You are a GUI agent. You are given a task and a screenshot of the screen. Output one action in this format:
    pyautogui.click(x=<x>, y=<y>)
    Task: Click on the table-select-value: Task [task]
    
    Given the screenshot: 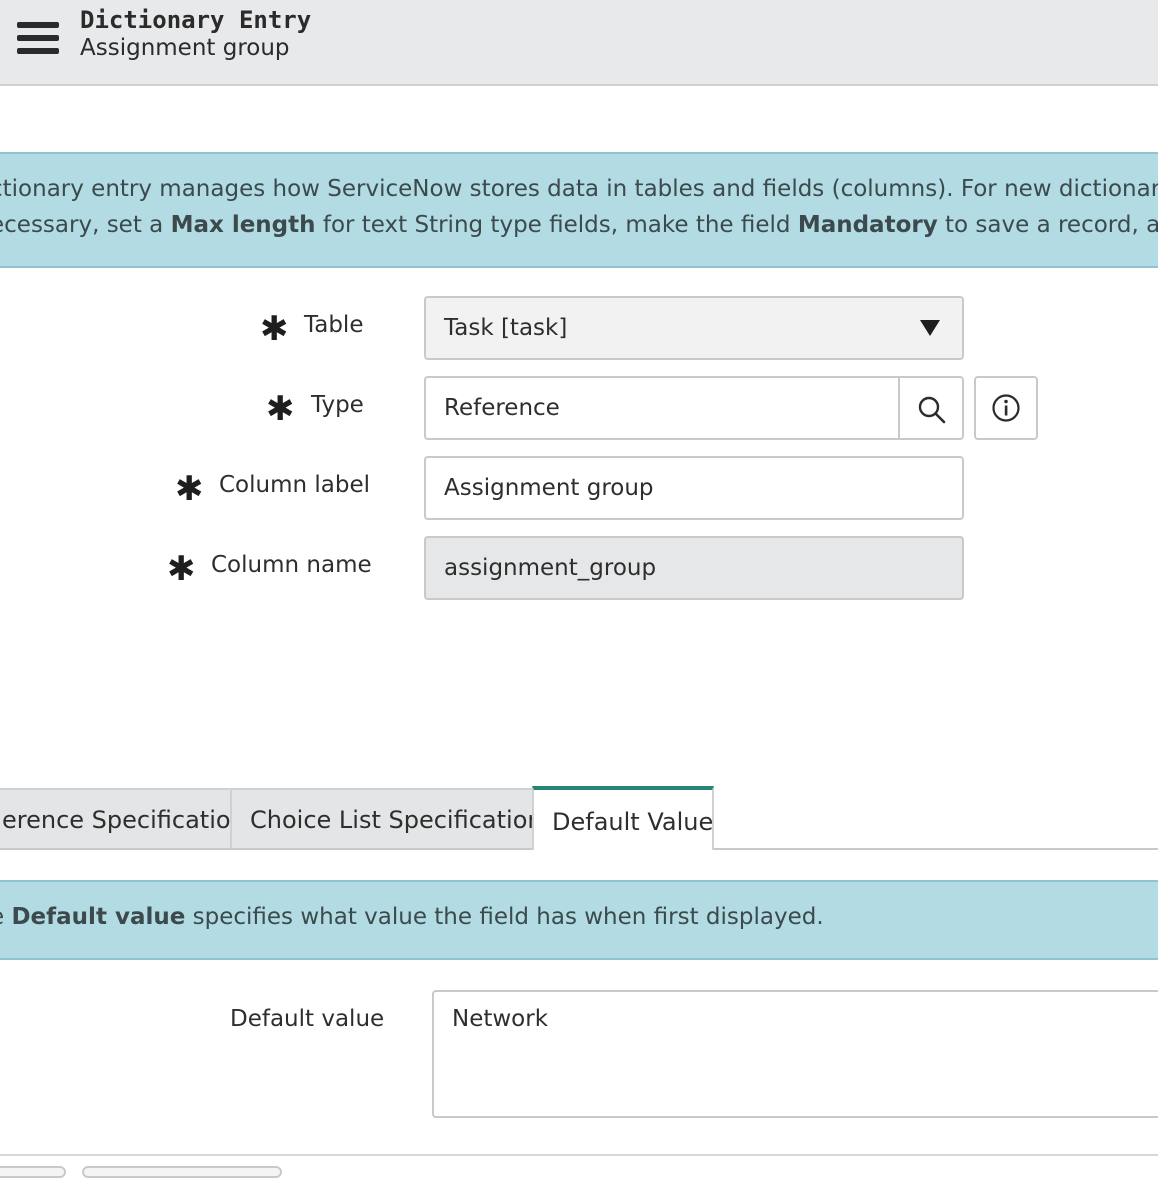 What is the action you would take?
    pyautogui.click(x=506, y=328)
    